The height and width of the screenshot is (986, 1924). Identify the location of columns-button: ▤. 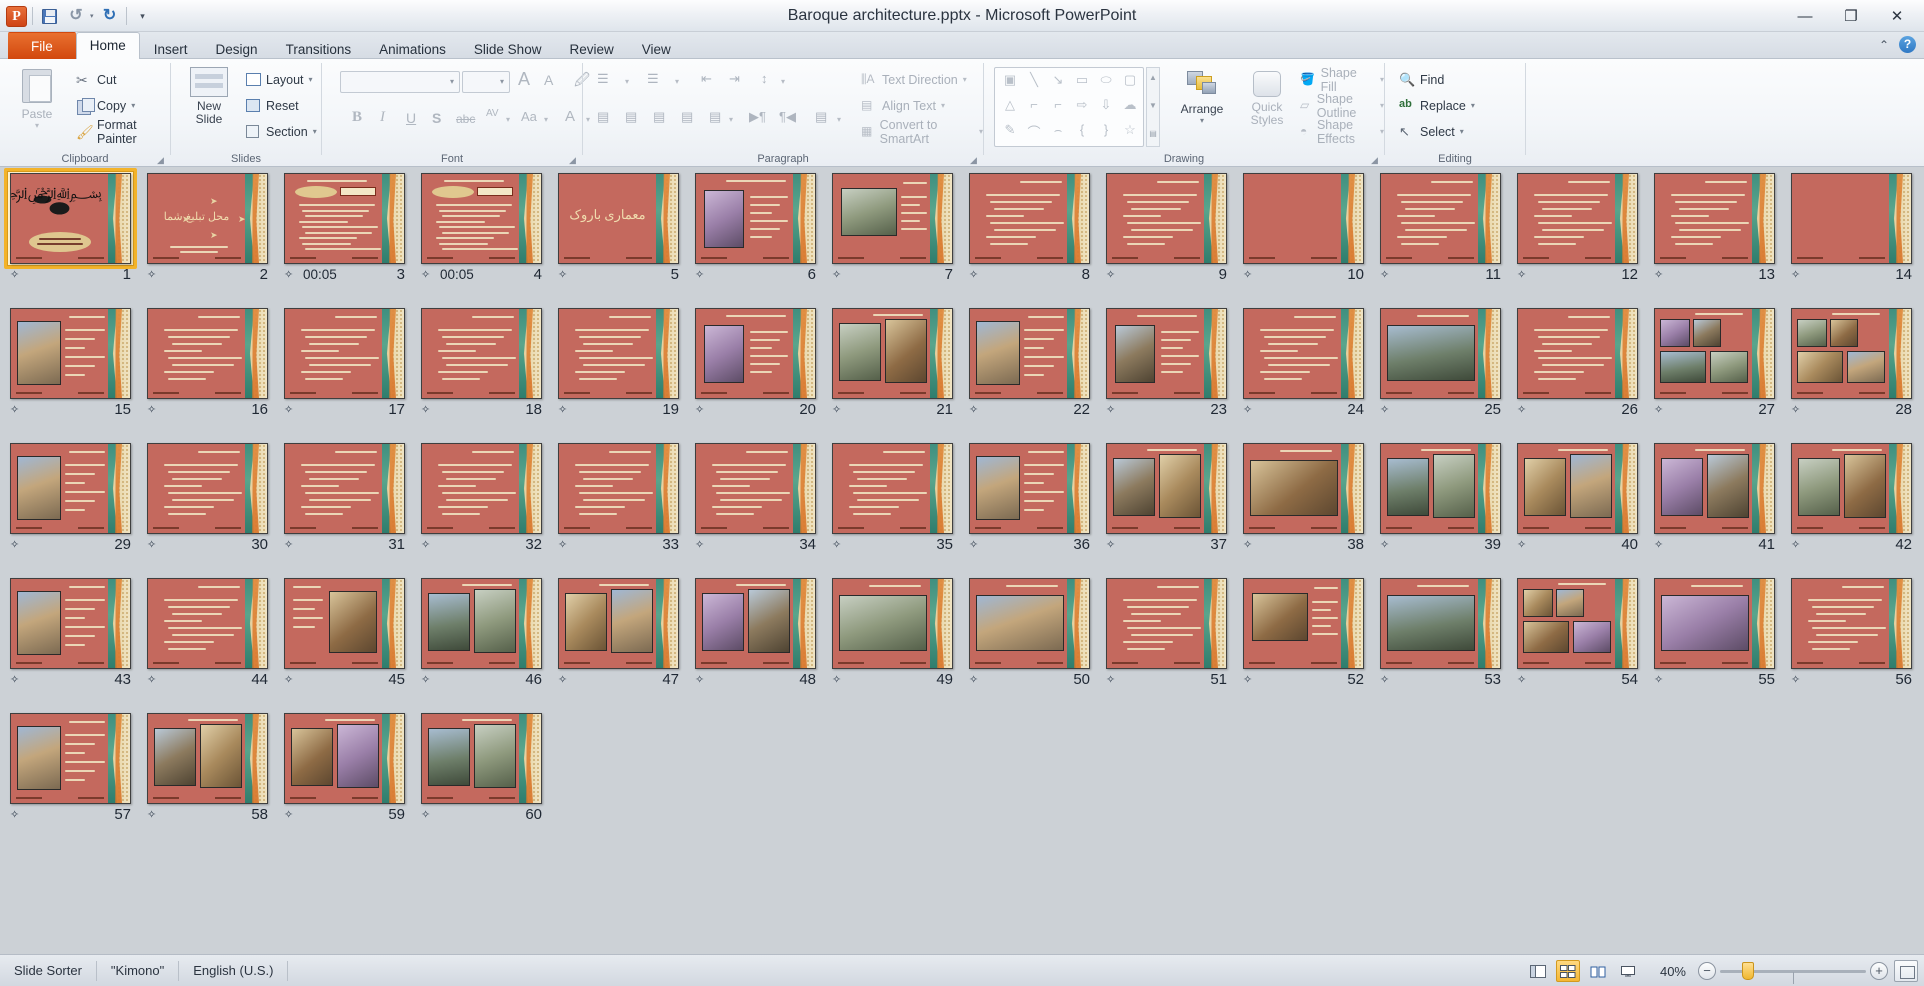
(715, 117).